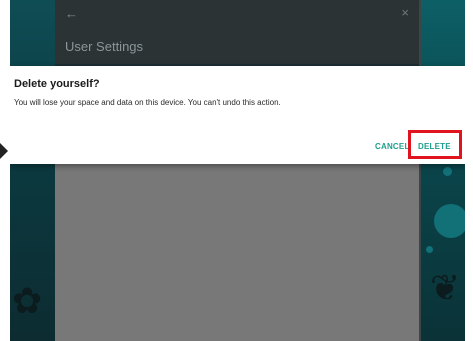  I want to click on dialog-title: Delete yourself?, so click(57, 84).